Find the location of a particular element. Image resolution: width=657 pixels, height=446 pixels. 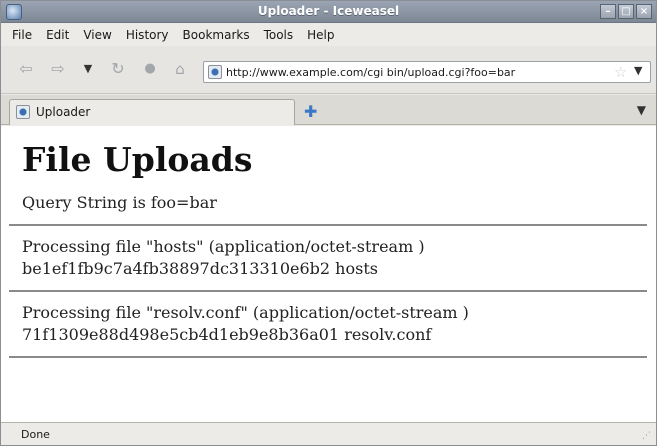

menu-history: History is located at coordinates (147, 35).